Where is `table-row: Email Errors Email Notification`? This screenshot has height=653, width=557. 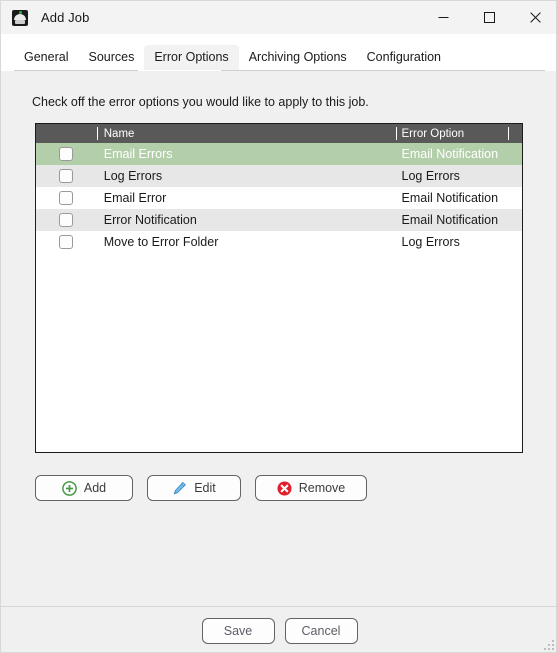
table-row: Email Errors Email Notification is located at coordinates (279, 154).